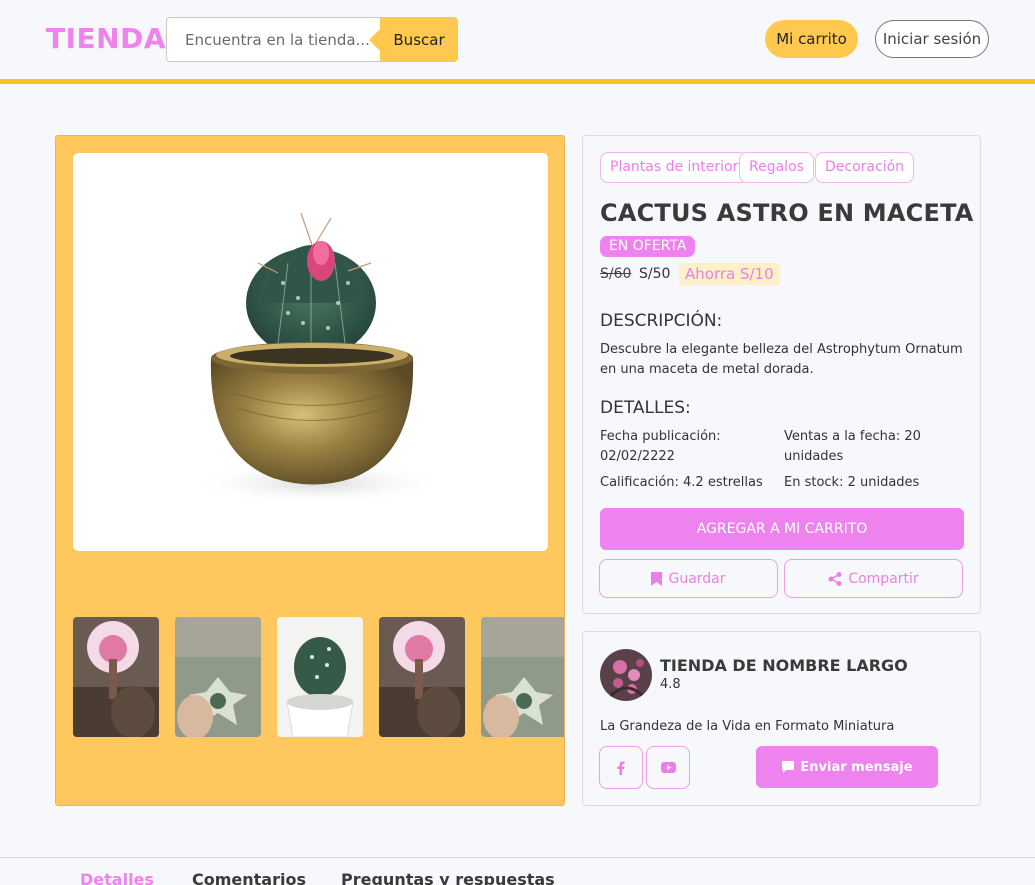 The height and width of the screenshot is (885, 1035). I want to click on tab-preguntas-y-respuestas: Preguntas y respuestas, so click(448, 877).